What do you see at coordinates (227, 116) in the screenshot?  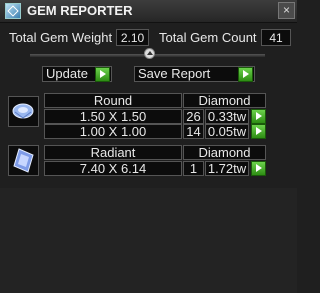 I see `row-weight: 0.33tw` at bounding box center [227, 116].